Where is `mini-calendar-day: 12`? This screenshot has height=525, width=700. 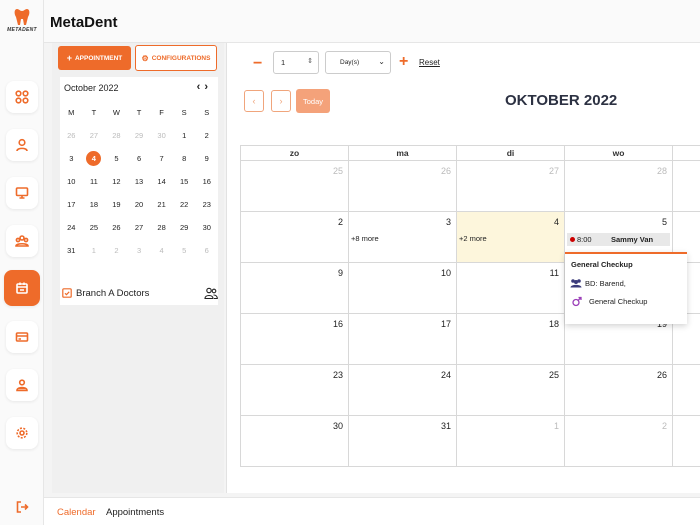 mini-calendar-day: 12 is located at coordinates (116, 181).